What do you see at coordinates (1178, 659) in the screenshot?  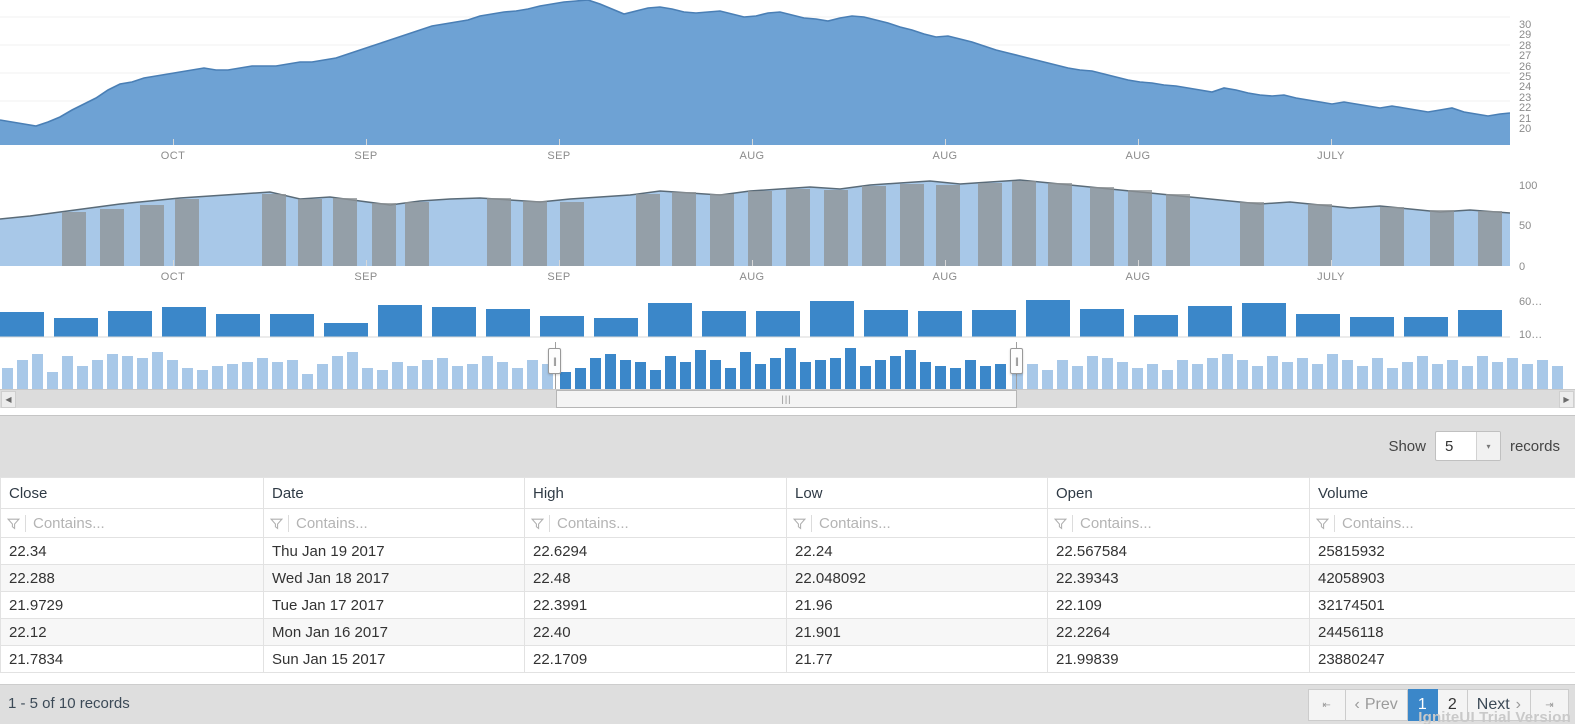 I see `cell-open: 21.99839` at bounding box center [1178, 659].